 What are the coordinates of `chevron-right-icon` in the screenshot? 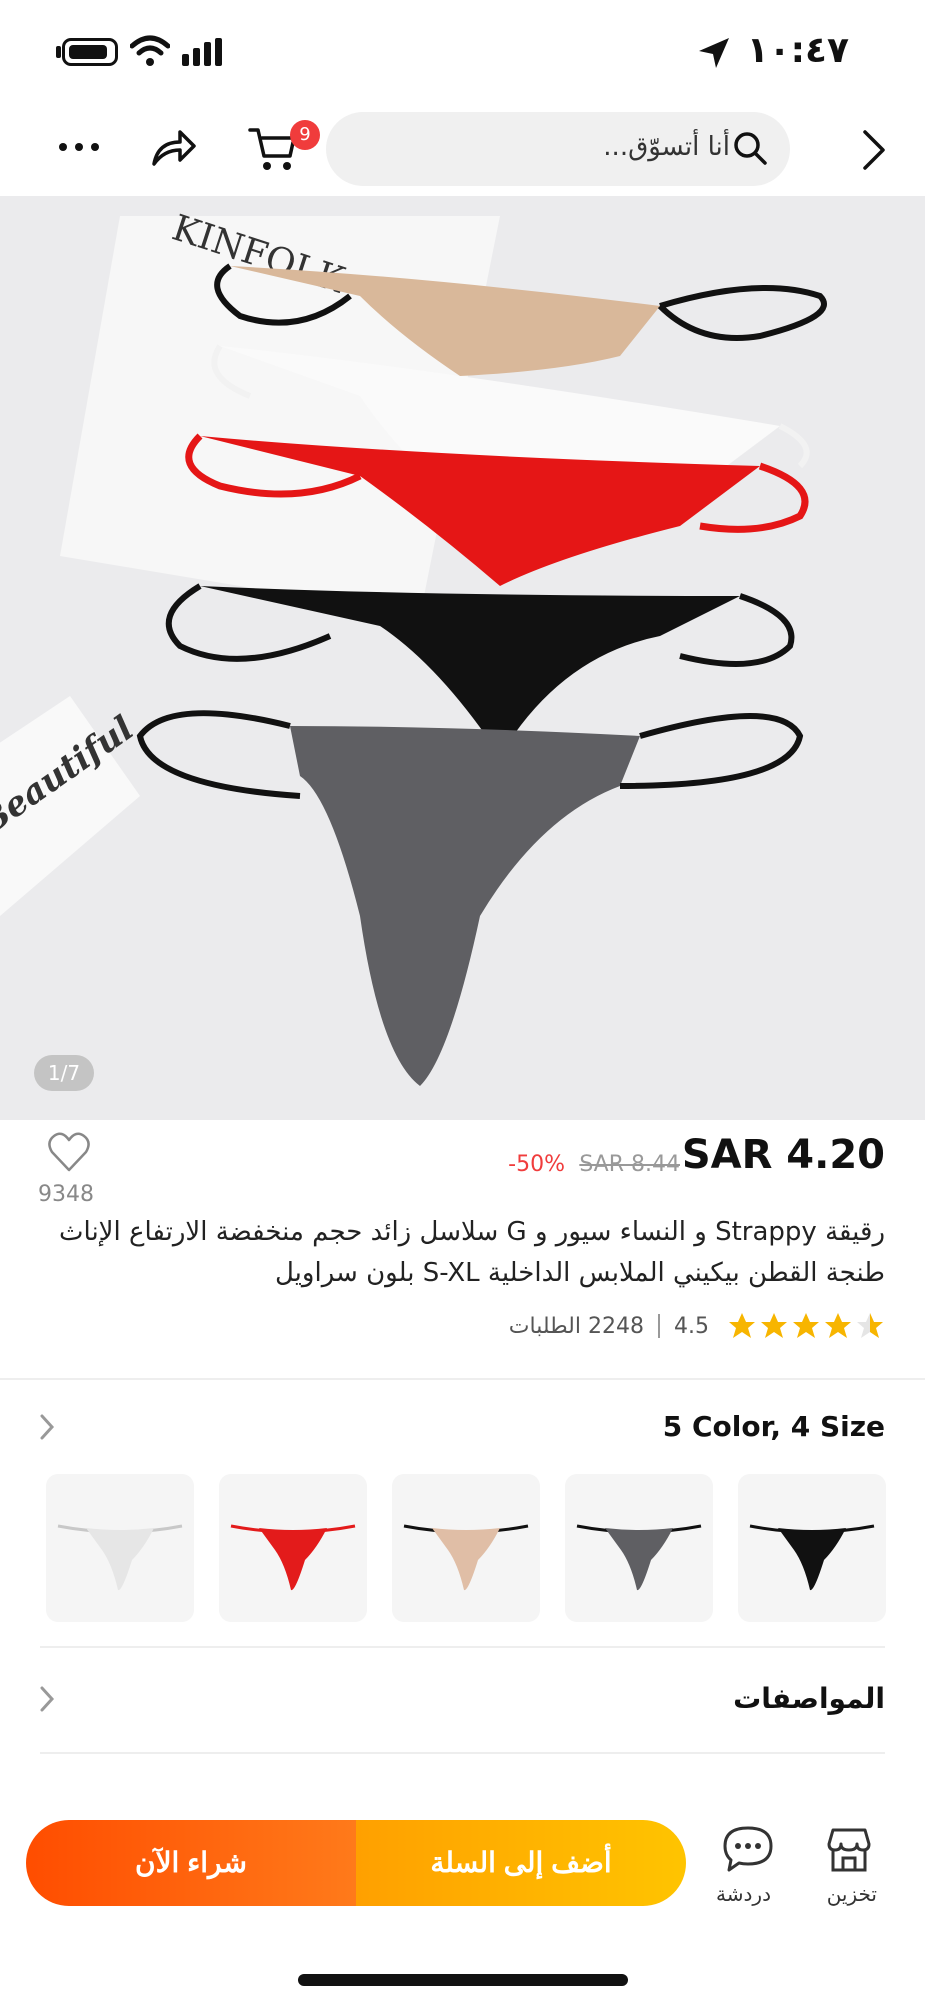 It's located at (873, 150).